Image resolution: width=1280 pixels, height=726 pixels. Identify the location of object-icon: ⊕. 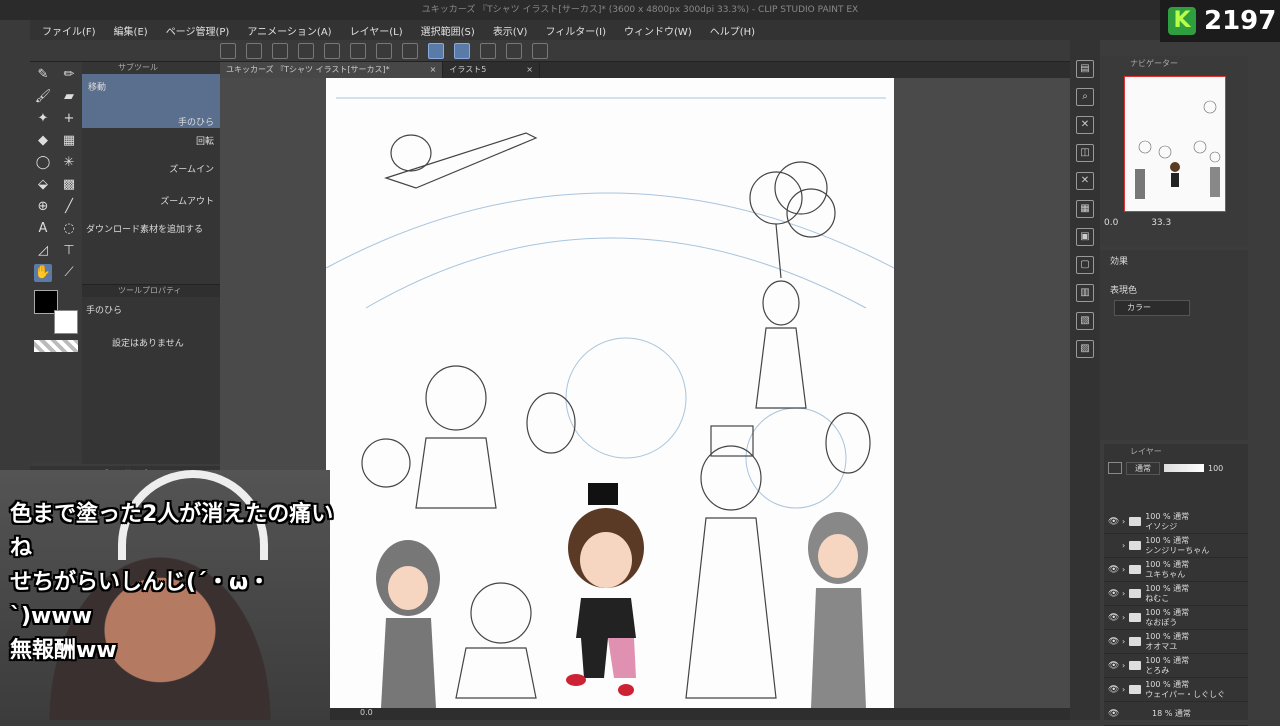
(43, 207).